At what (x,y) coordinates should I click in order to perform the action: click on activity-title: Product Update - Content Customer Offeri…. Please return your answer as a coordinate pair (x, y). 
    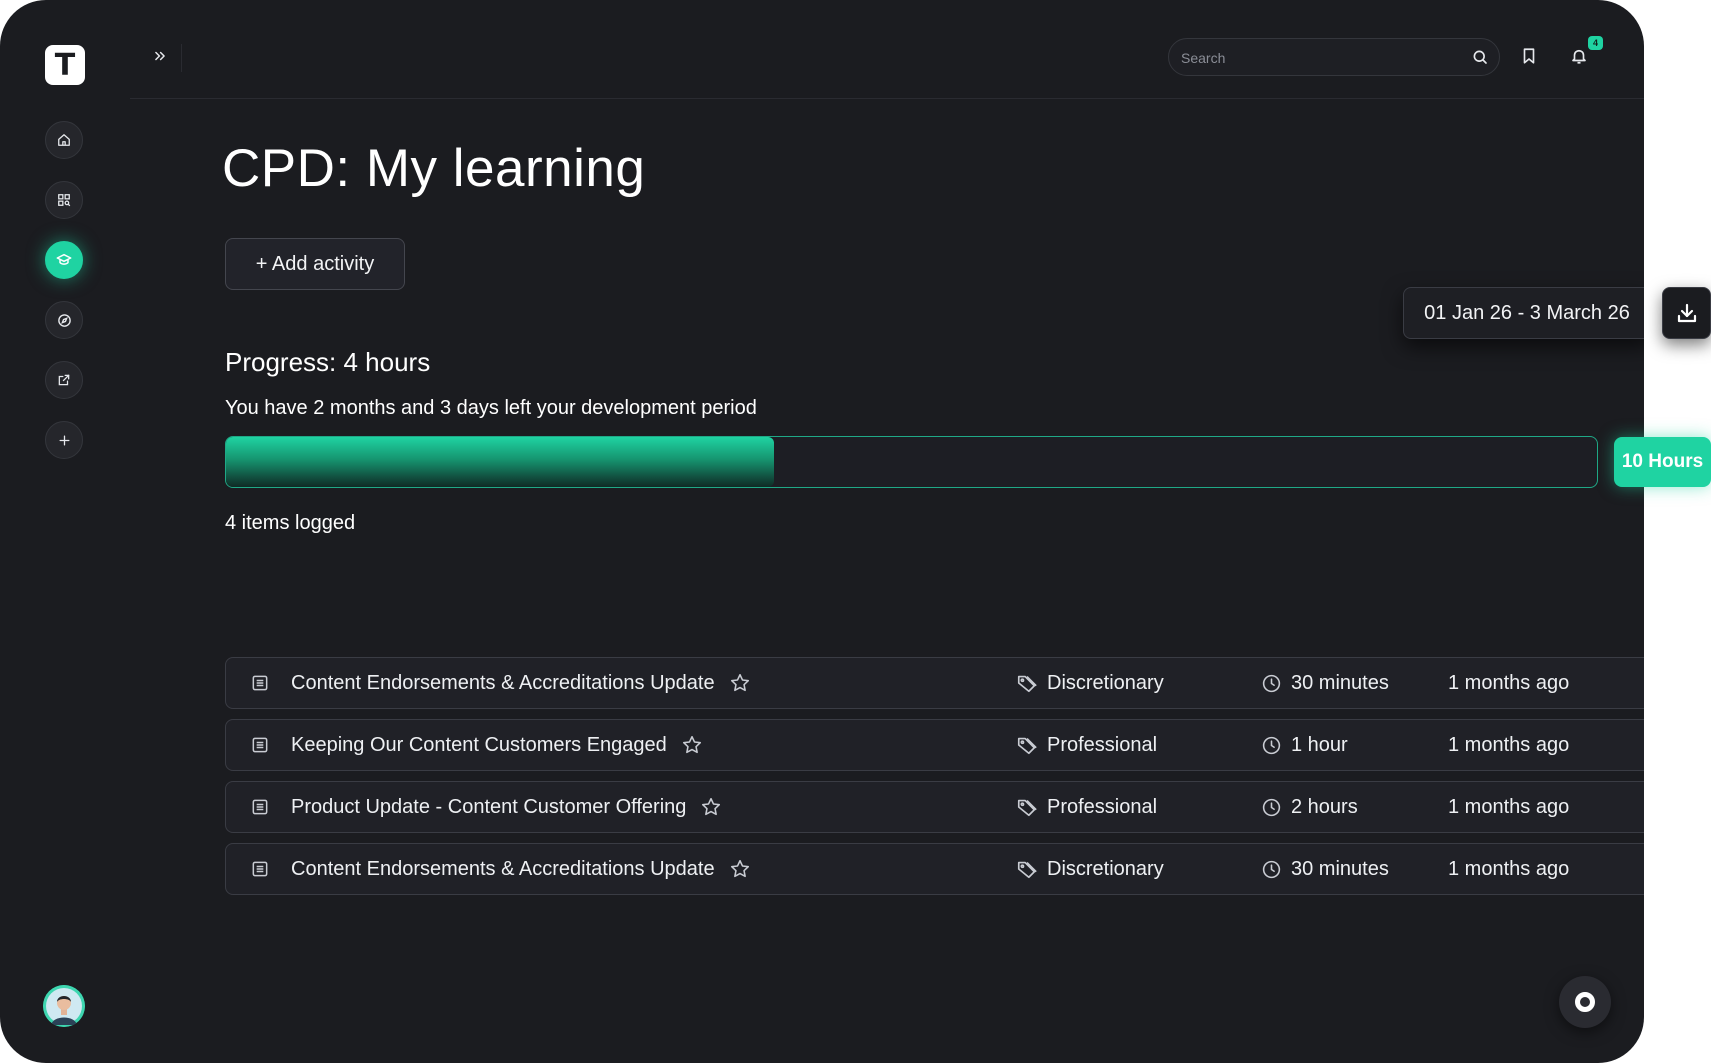
    Looking at the image, I should click on (488, 807).